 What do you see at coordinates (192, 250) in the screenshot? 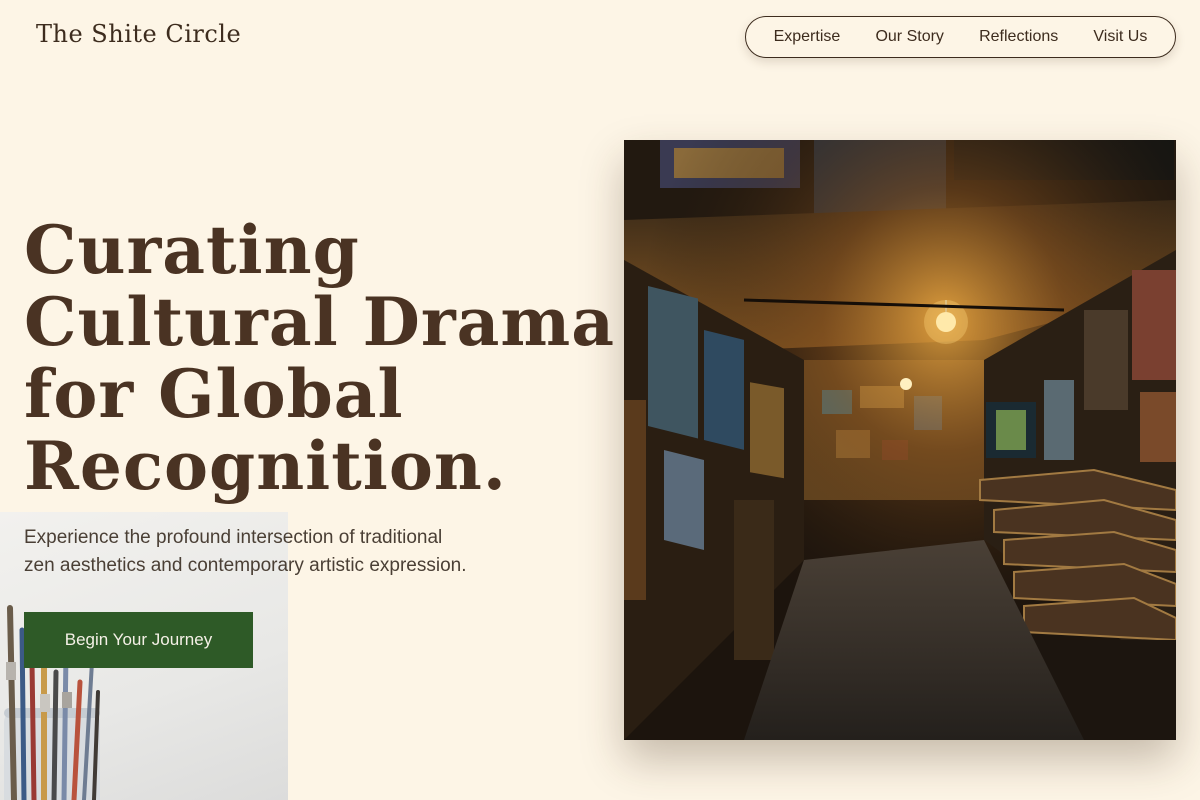
I see `headline-line: Curating` at bounding box center [192, 250].